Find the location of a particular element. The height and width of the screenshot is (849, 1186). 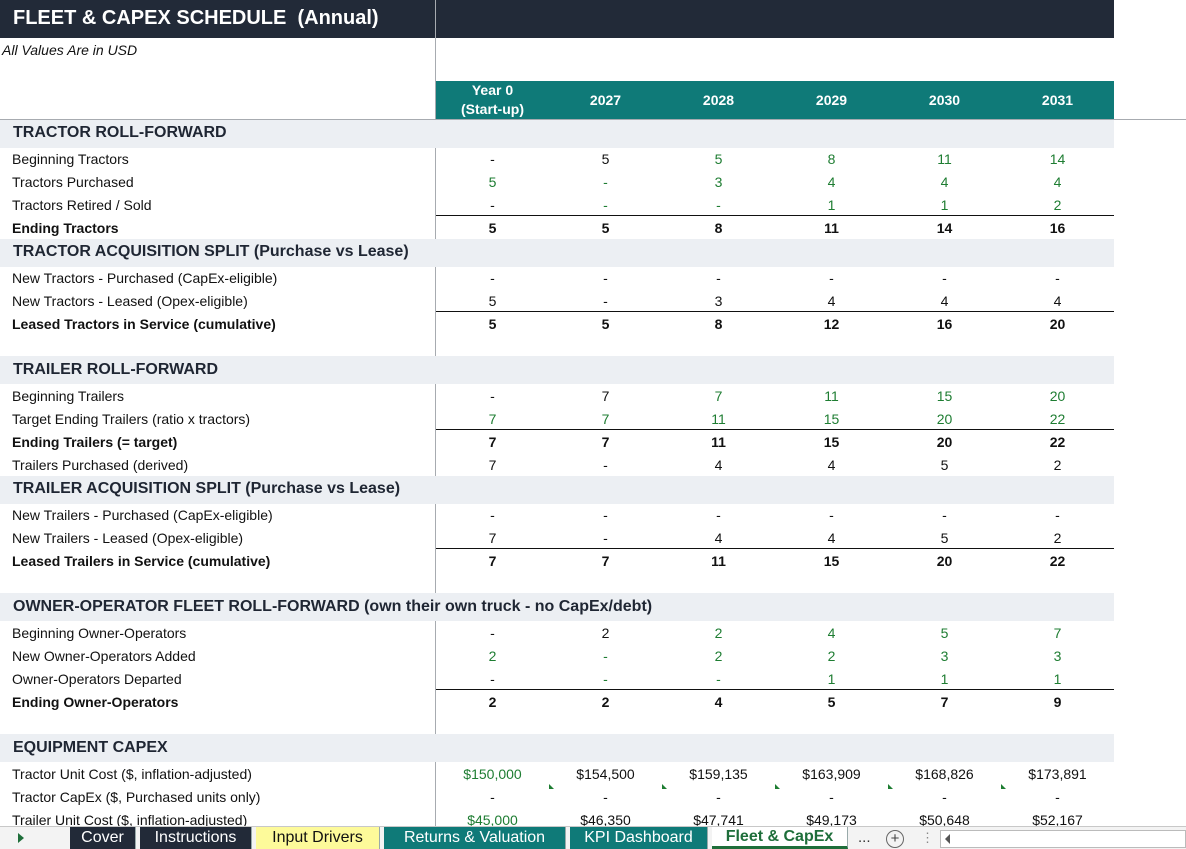

year-header-cell: 2028 is located at coordinates (718, 100).